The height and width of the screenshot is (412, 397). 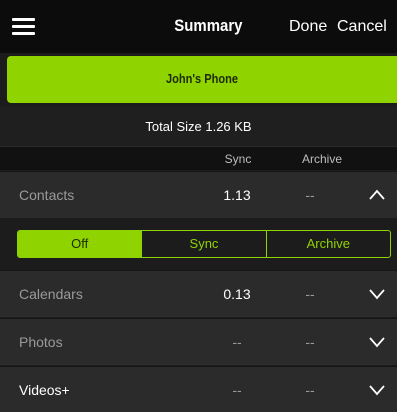 What do you see at coordinates (198, 293) in the screenshot?
I see `category-row-calendars: Calendars 0.13 --` at bounding box center [198, 293].